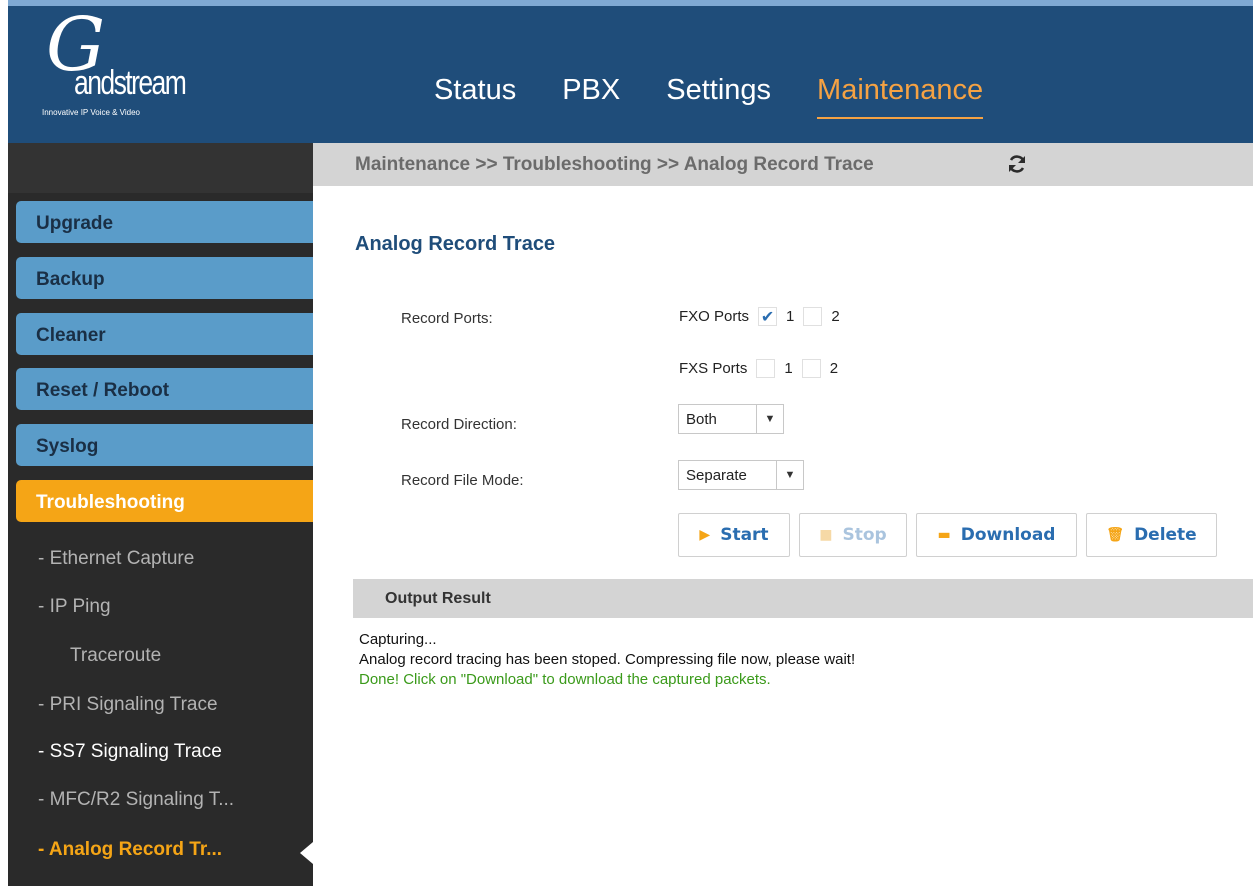  Describe the element at coordinates (768, 316) in the screenshot. I see `fxo-port-1-checkbox: ✔` at that location.